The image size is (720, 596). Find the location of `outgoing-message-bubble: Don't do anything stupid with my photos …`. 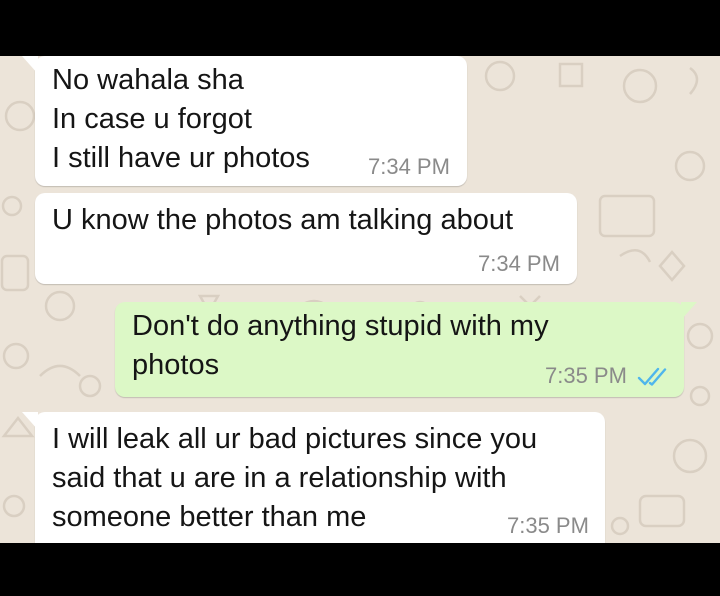

outgoing-message-bubble: Don't do anything stupid with my photos … is located at coordinates (406, 349).